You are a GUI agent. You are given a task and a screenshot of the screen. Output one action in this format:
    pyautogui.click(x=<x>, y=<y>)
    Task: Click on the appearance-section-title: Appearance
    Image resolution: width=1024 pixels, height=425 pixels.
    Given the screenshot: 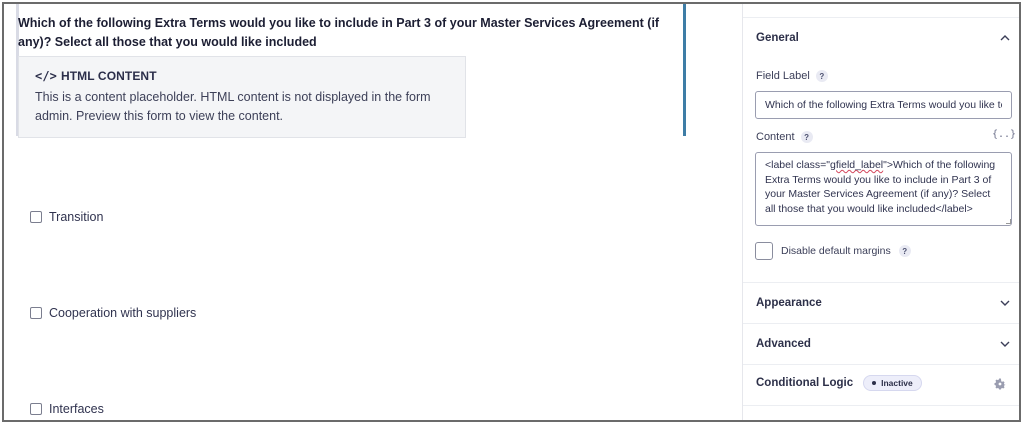 What is the action you would take?
    pyautogui.click(x=789, y=303)
    